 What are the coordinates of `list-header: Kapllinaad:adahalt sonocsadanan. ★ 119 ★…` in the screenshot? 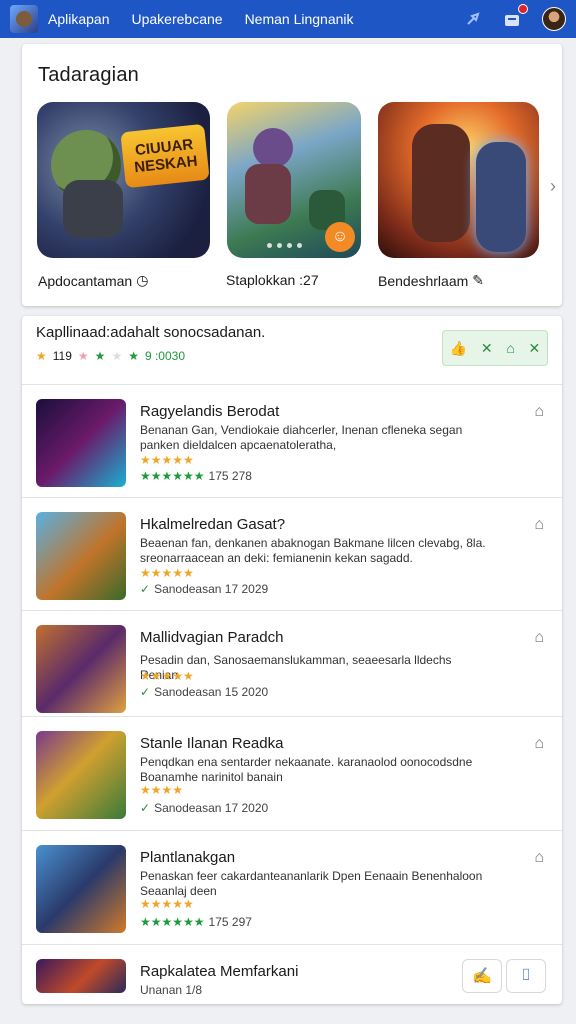 It's located at (246, 343).